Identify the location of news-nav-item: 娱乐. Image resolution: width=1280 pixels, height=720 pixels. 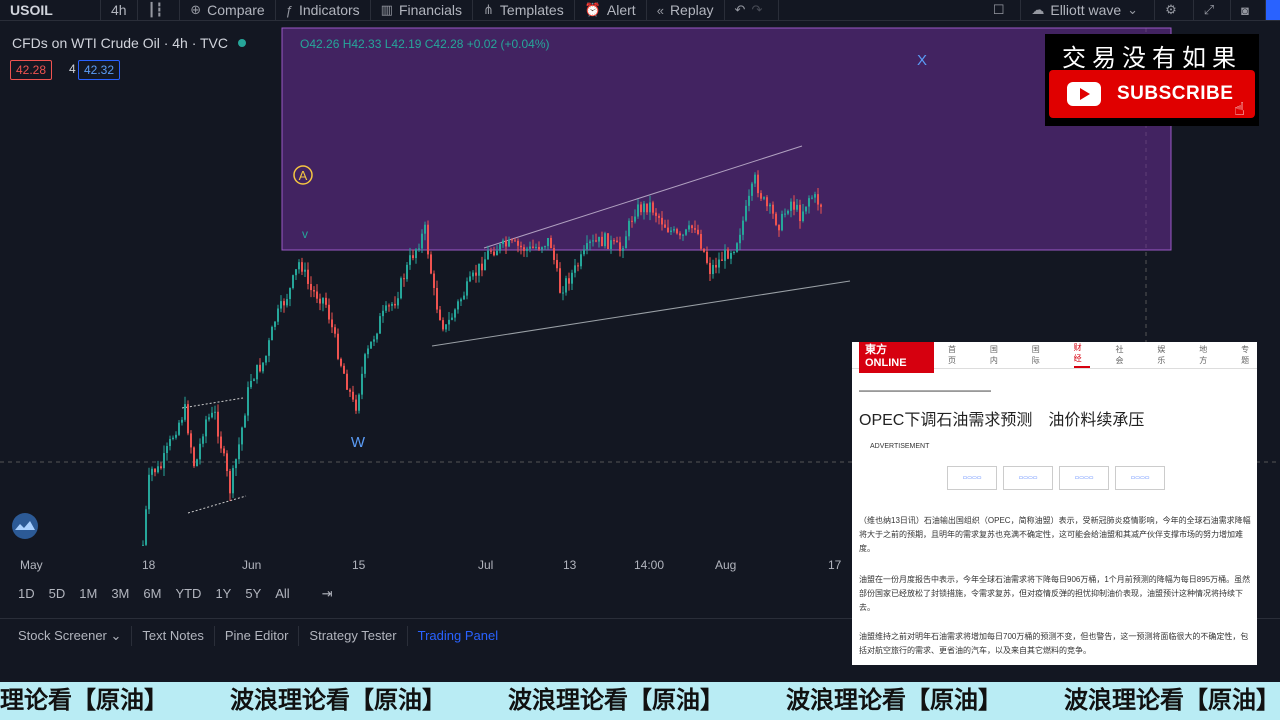
(1165, 355).